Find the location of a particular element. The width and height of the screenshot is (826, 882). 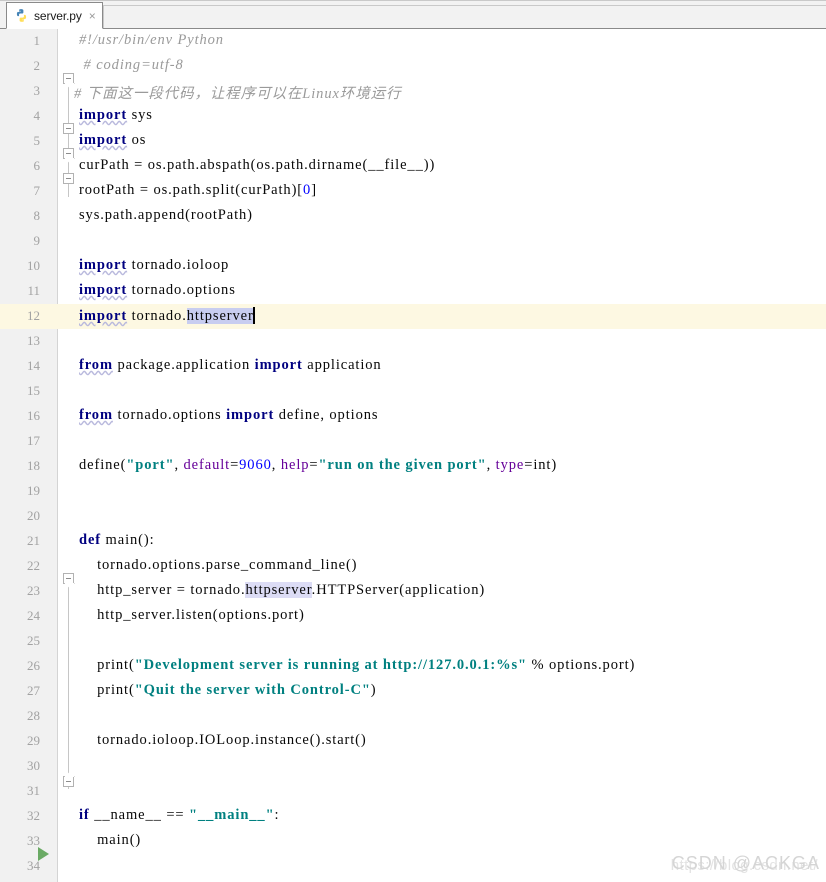

code-line: 28 is located at coordinates (413, 716).